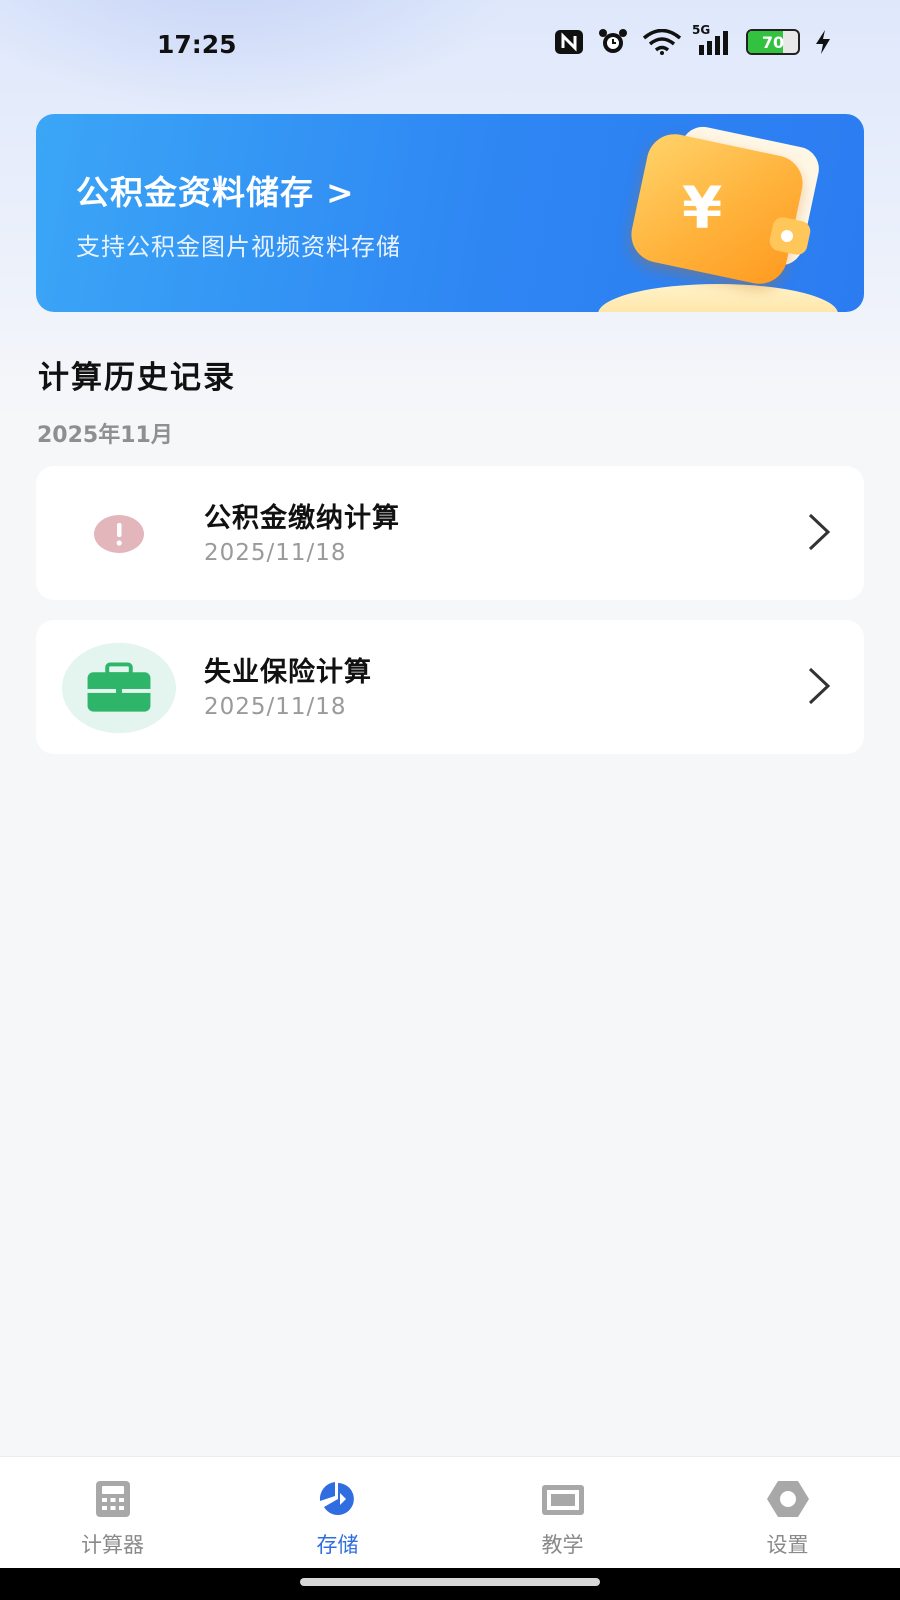 This screenshot has height=1600, width=900. What do you see at coordinates (712, 39) in the screenshot?
I see `signal-icon: 5G` at bounding box center [712, 39].